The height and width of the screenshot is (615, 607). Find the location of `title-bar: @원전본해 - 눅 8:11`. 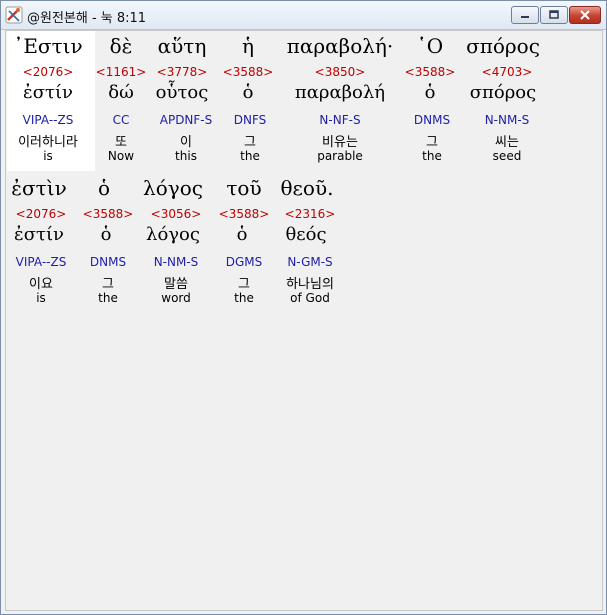

title-bar: @원전본해 - 눅 8:11 is located at coordinates (303, 15).